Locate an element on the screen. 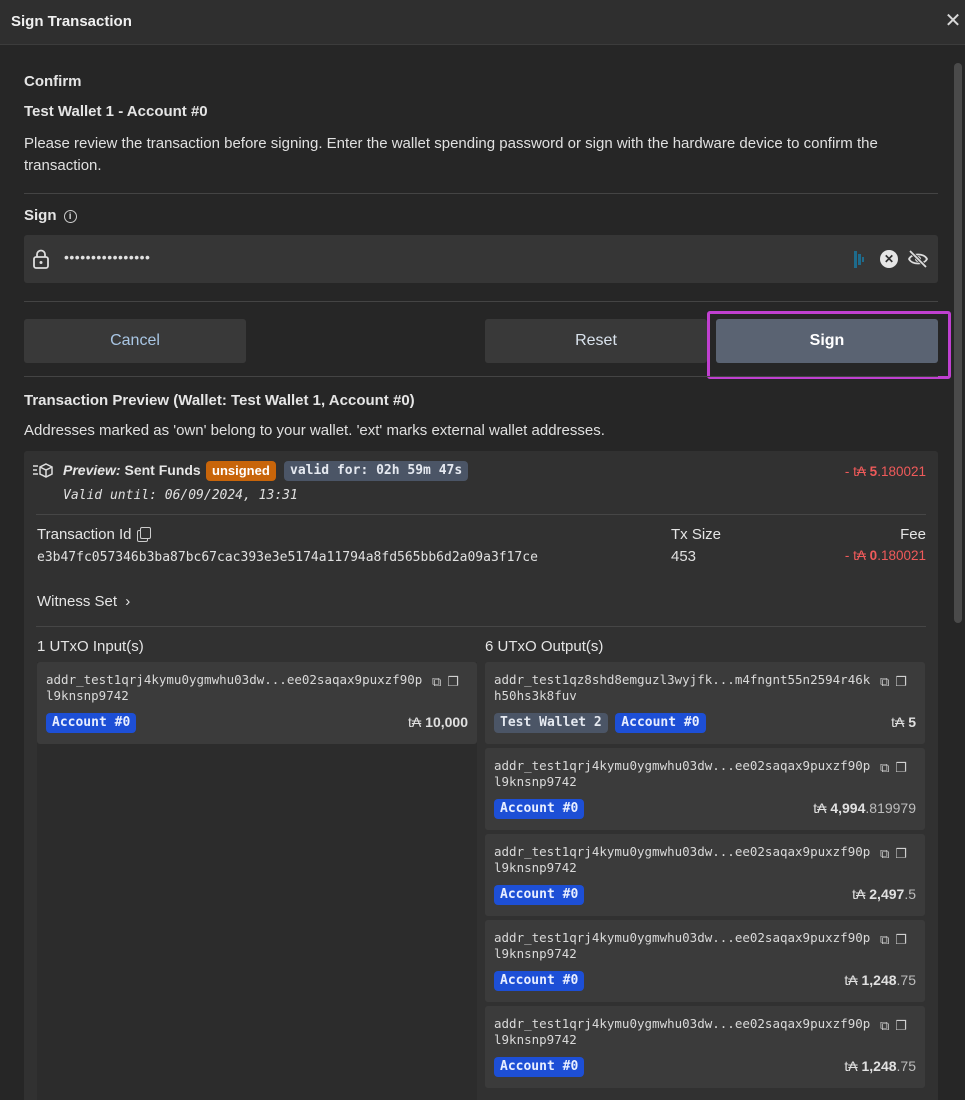 This screenshot has height=1100, width=965. preview-label-italic: Preview: is located at coordinates (92, 470).